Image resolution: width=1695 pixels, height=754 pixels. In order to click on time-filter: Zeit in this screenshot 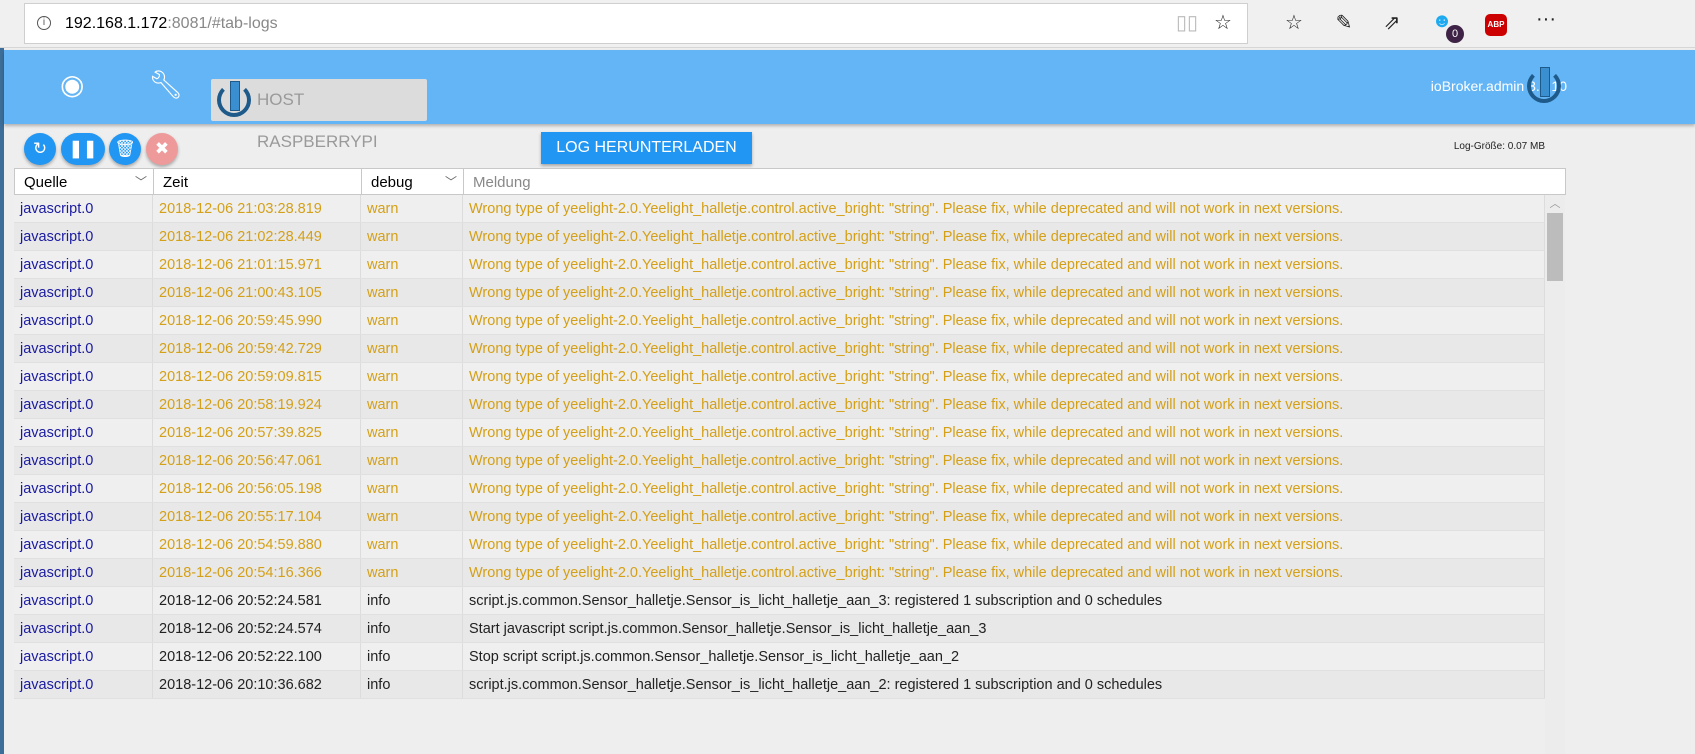, I will do `click(258, 181)`.